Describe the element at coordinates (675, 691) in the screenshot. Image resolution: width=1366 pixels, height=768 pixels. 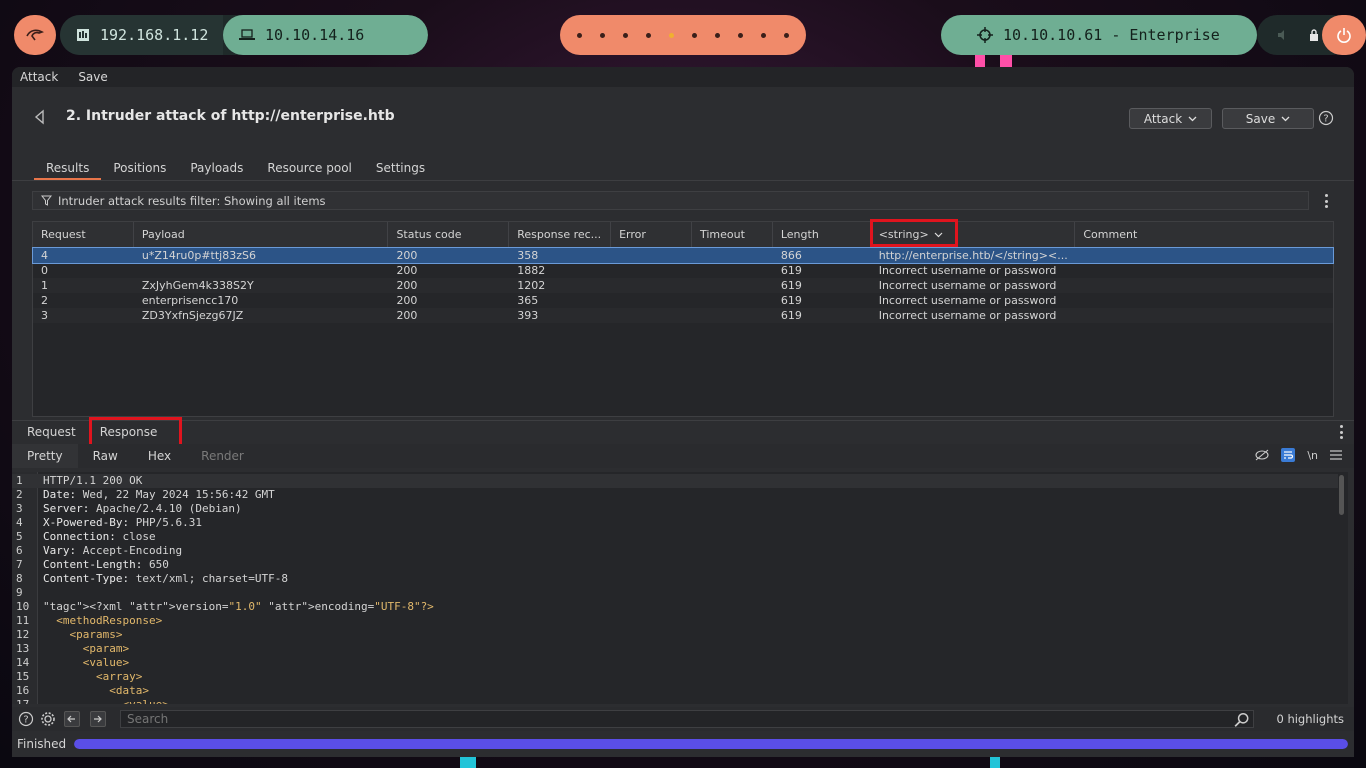
I see `code-line: 16 <data>` at that location.